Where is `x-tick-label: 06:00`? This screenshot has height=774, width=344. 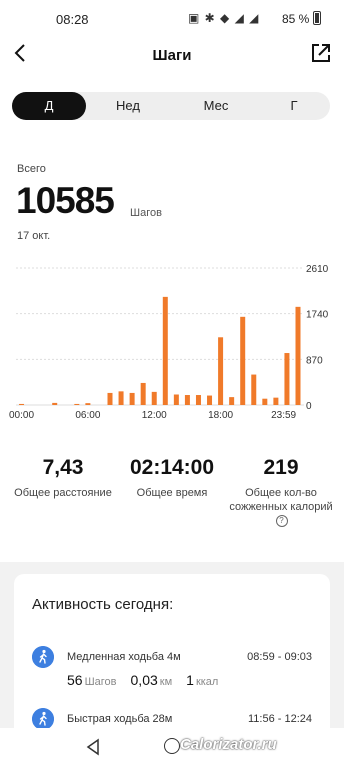
x-tick-label: 06:00 is located at coordinates (87, 415).